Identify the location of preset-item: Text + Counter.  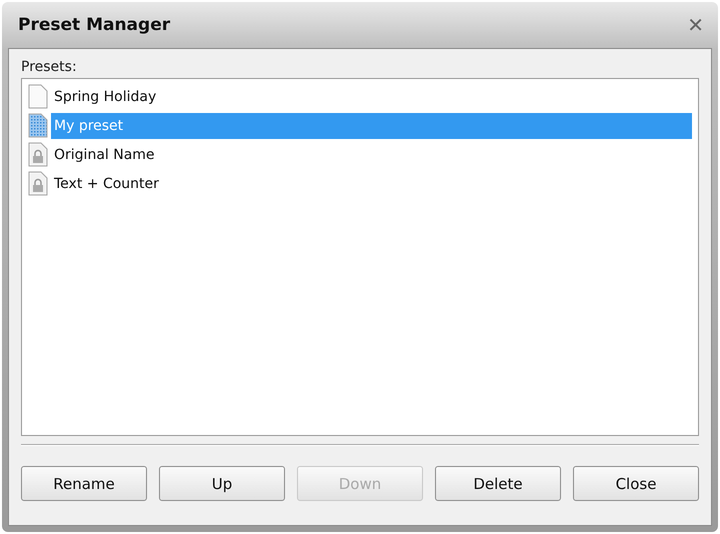
(371, 183).